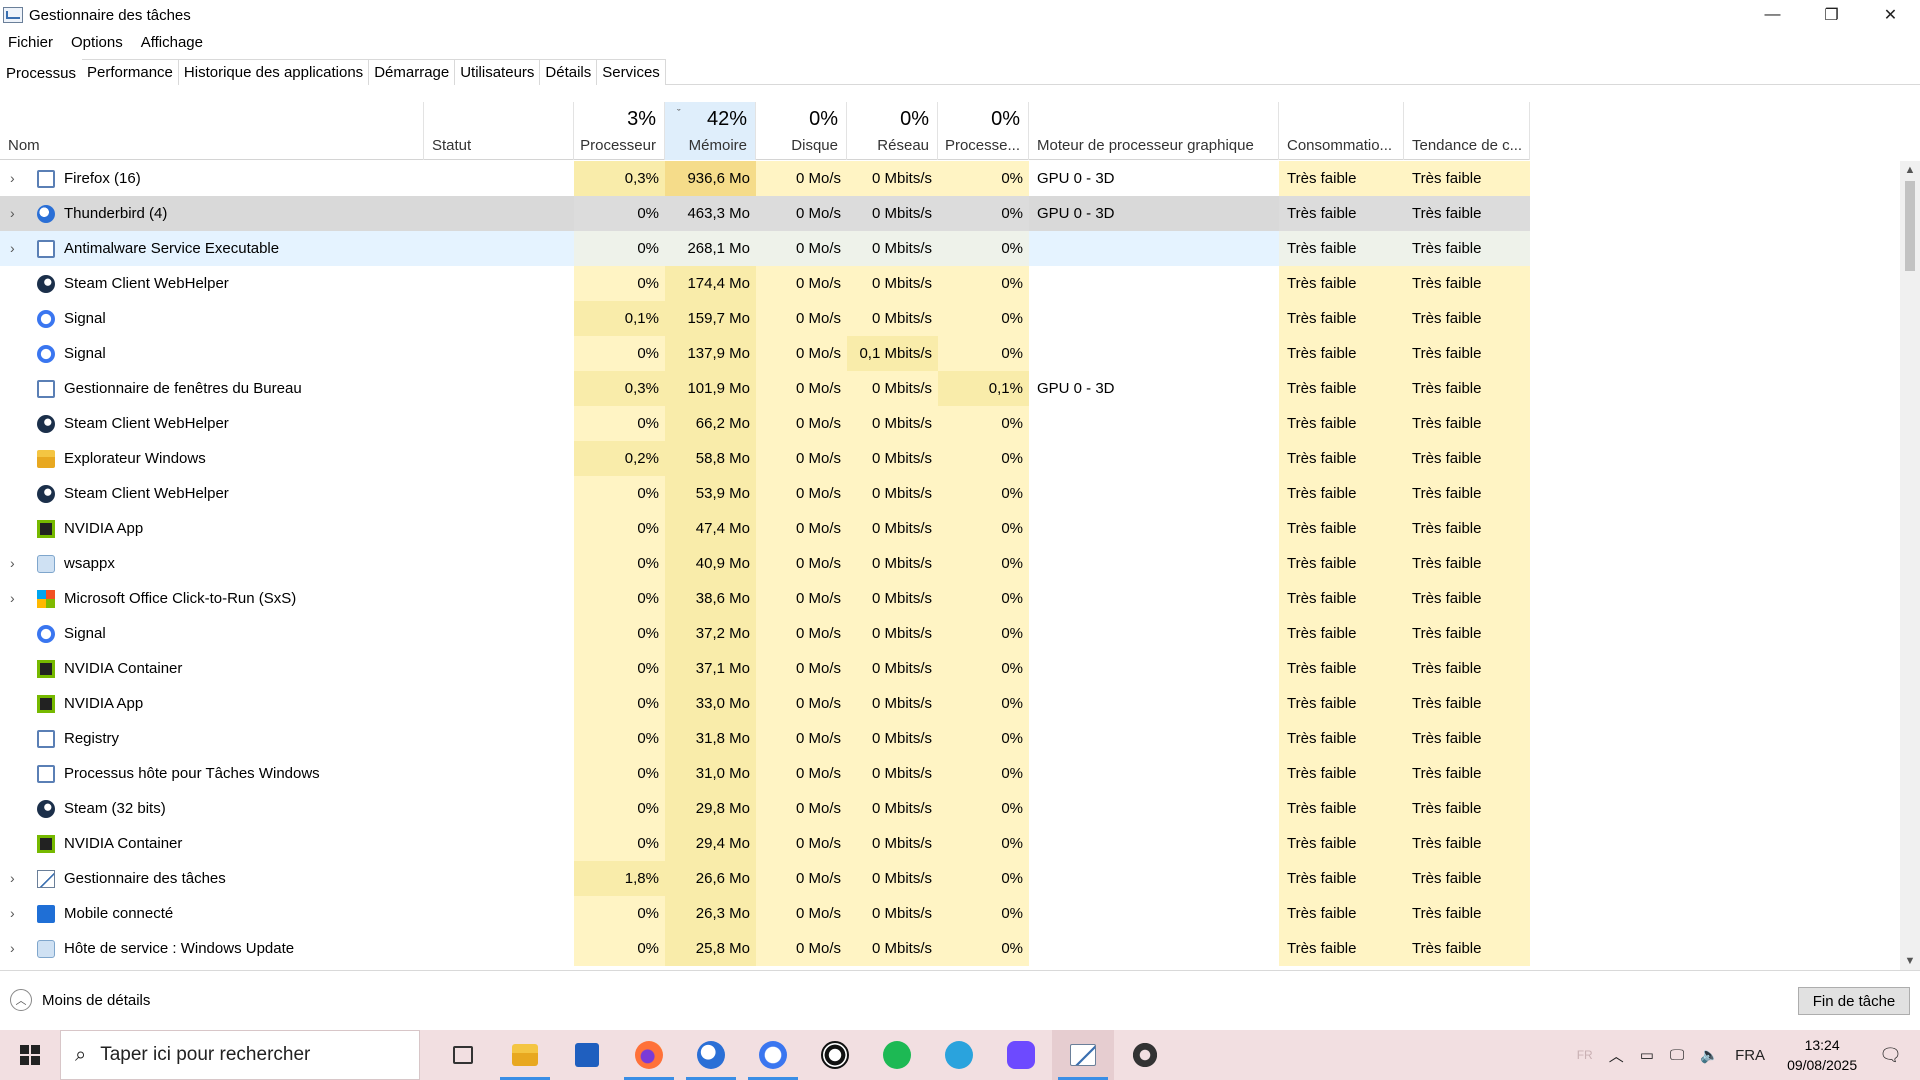  What do you see at coordinates (983, 248) in the screenshot?
I see `cell-gpu: 0%` at bounding box center [983, 248].